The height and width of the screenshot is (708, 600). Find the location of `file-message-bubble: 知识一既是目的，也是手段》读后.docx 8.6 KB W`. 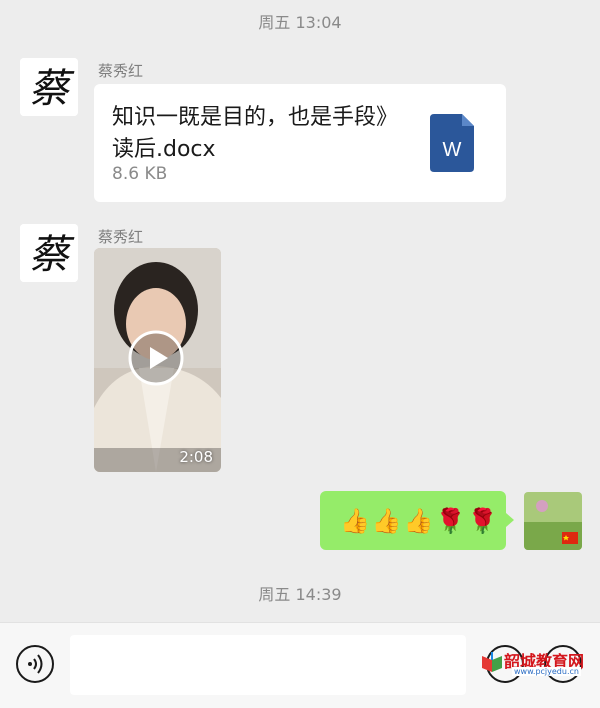

file-message-bubble: 知识一既是目的，也是手段》读后.docx 8.6 KB W is located at coordinates (300, 143).